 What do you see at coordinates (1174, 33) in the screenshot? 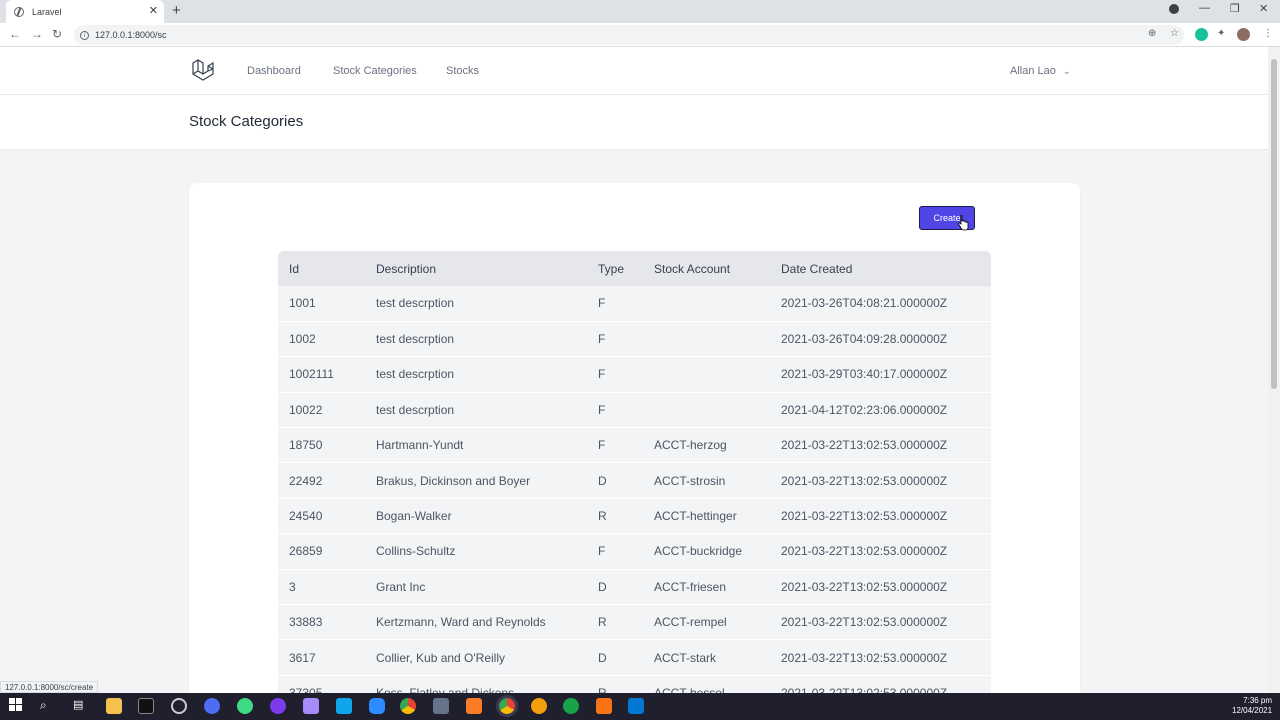
I see `bookmark-star-icon: ☆` at bounding box center [1174, 33].